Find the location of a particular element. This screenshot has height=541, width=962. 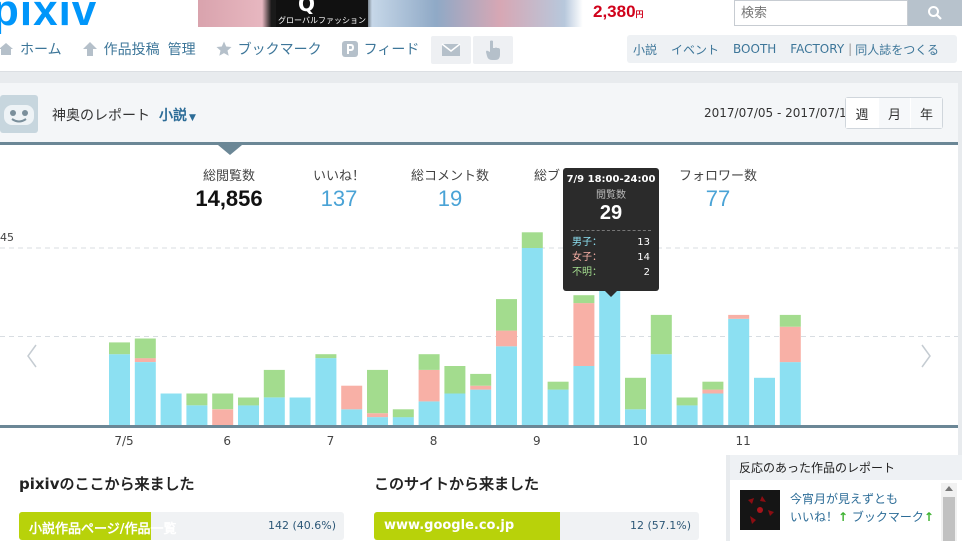

stat-followers: フォロワー数 77 is located at coordinates (718, 188).